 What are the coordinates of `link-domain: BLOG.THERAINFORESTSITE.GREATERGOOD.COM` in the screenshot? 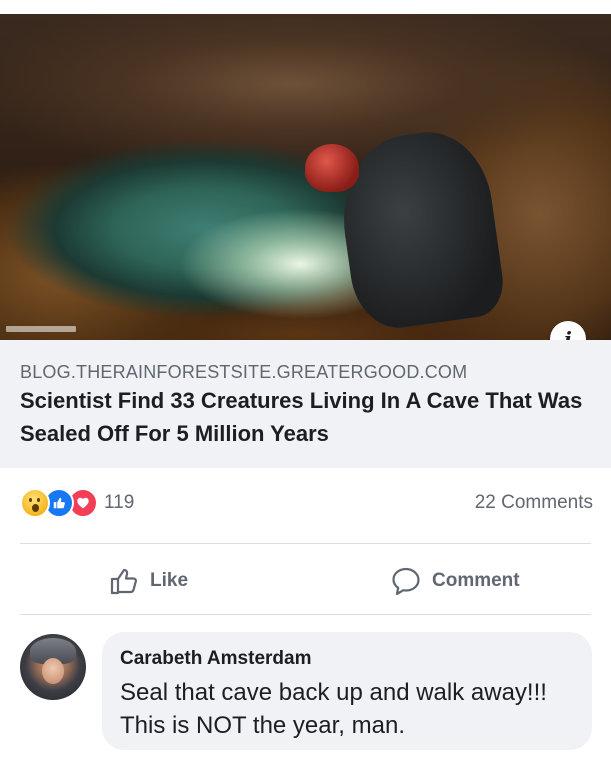 It's located at (244, 372).